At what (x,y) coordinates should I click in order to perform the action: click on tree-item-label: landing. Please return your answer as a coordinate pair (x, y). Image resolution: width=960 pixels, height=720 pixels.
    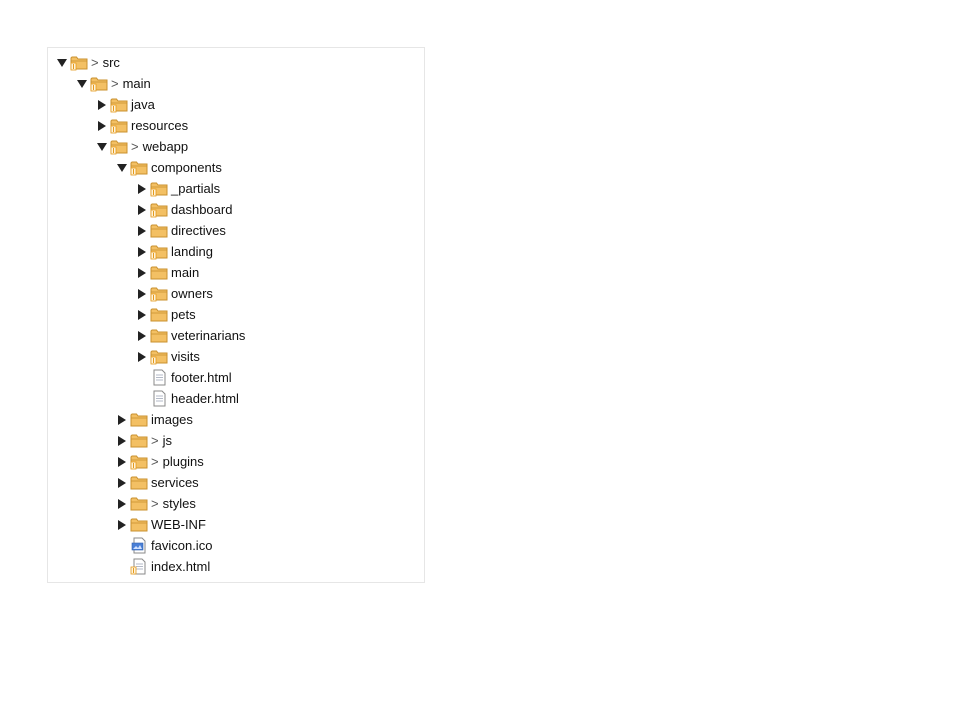
    Looking at the image, I should click on (192, 251).